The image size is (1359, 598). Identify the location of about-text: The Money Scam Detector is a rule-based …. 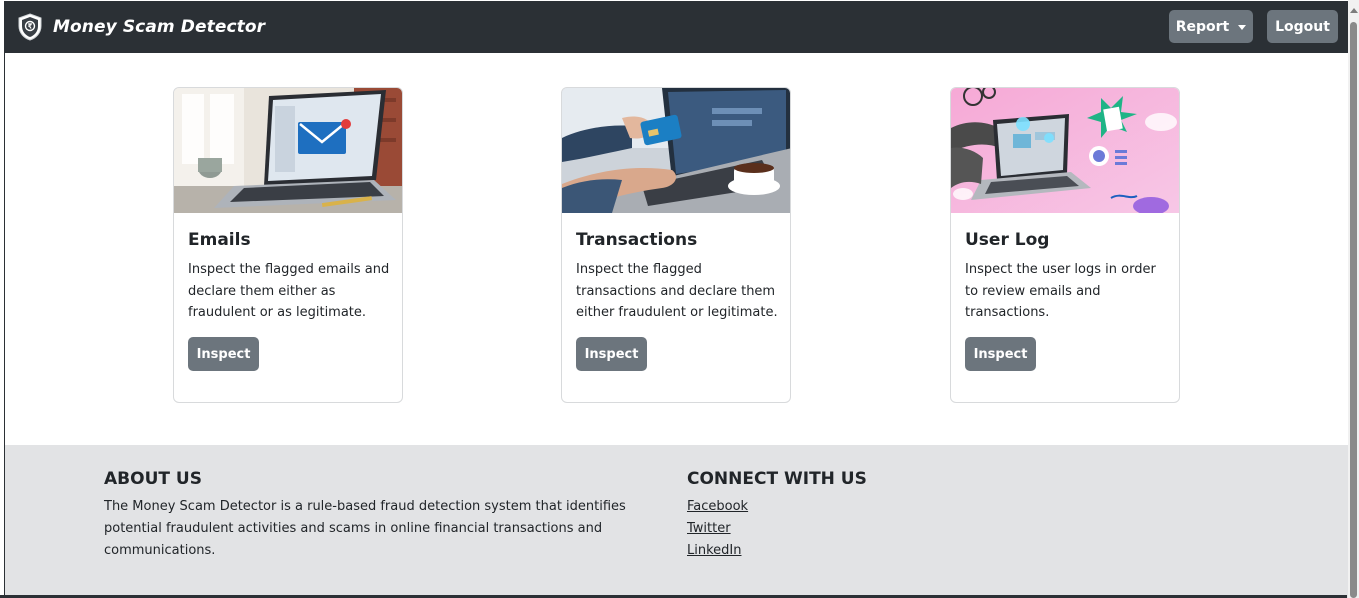
(365, 528).